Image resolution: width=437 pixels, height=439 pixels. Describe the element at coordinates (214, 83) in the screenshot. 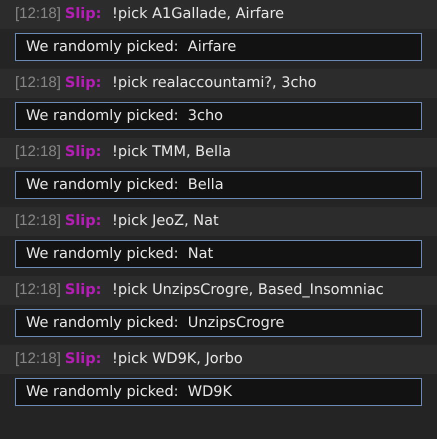

I see `message-text: !pick realaccountami?, 3cho` at that location.